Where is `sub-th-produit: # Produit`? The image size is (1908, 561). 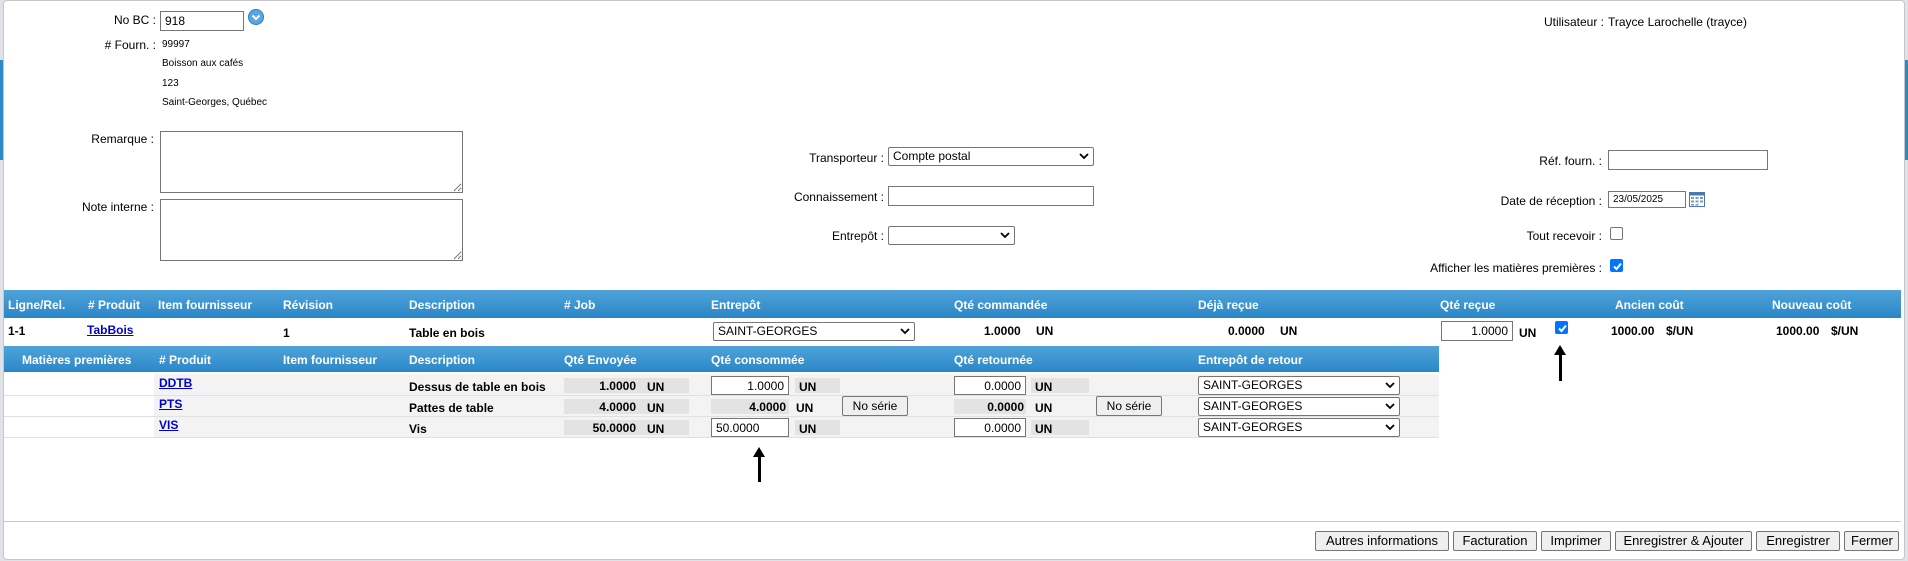
sub-th-produit: # Produit is located at coordinates (185, 360).